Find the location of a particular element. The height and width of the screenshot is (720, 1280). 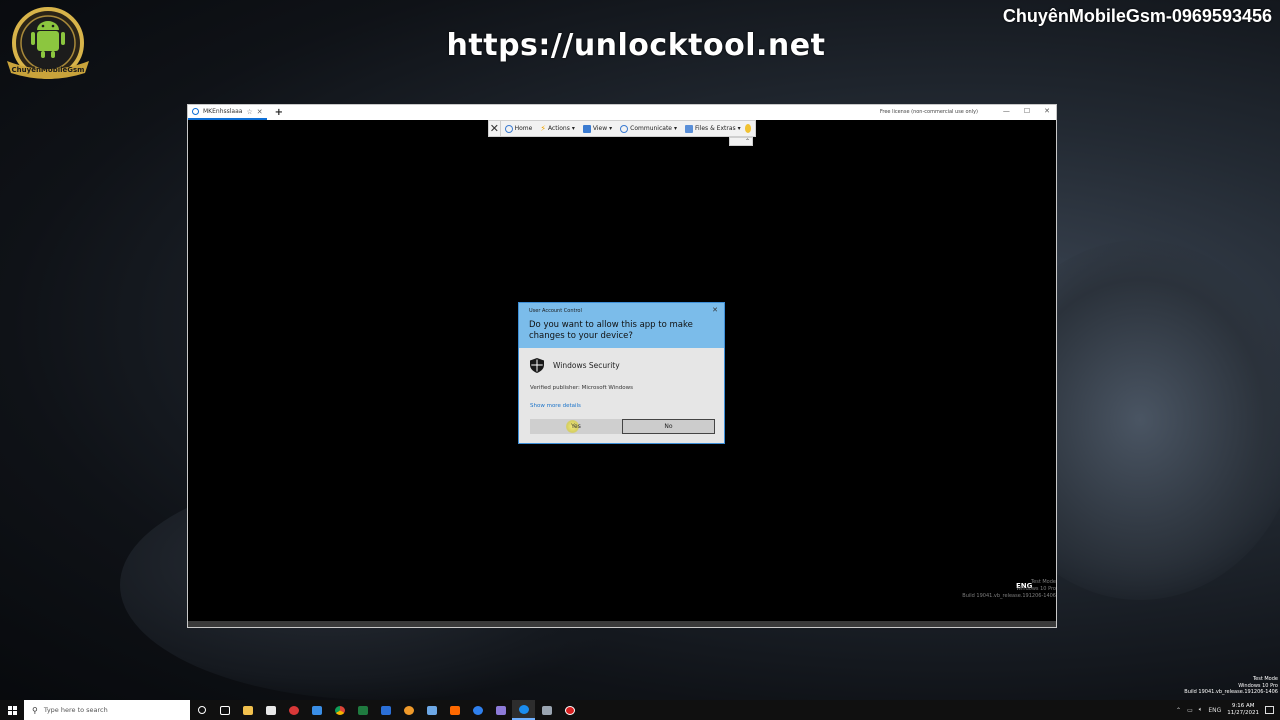

excel-icon is located at coordinates (362, 710).